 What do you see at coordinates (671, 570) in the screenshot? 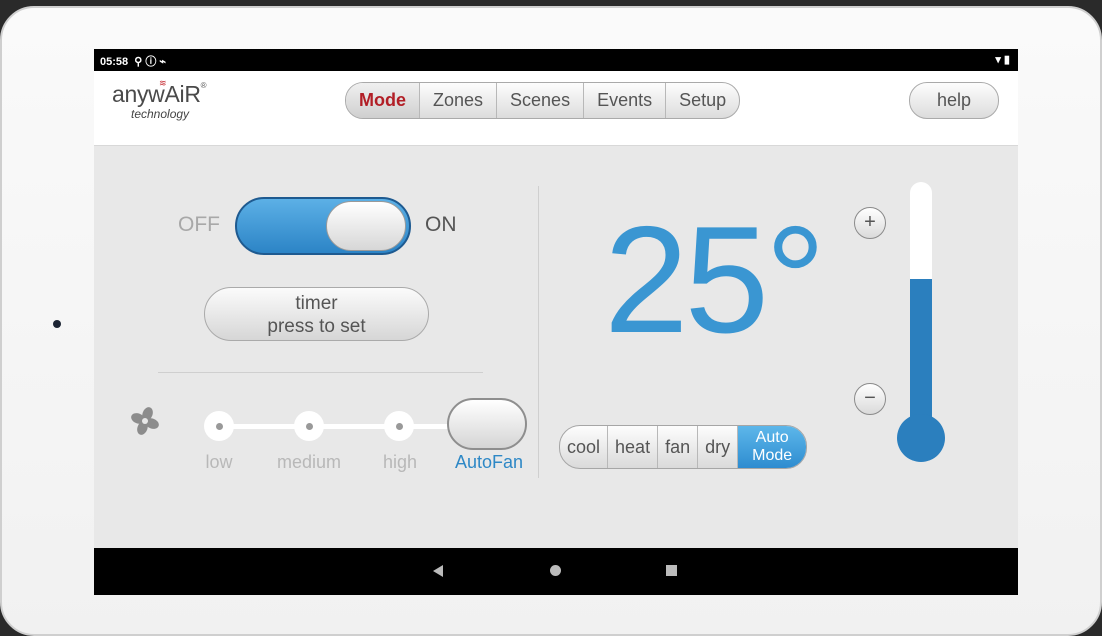
I see `recents-icon` at bounding box center [671, 570].